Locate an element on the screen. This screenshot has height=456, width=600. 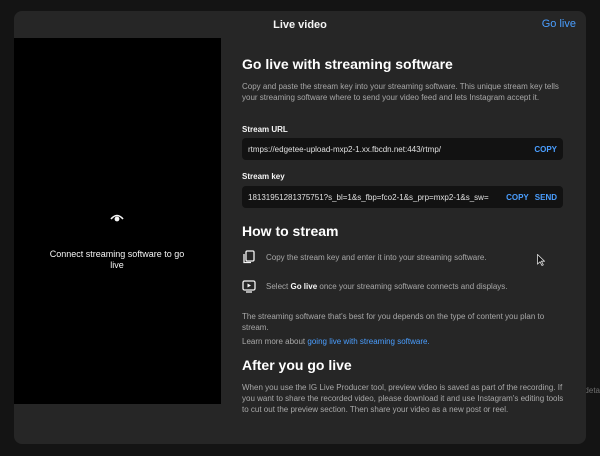
copy-icon is located at coordinates (249, 257).